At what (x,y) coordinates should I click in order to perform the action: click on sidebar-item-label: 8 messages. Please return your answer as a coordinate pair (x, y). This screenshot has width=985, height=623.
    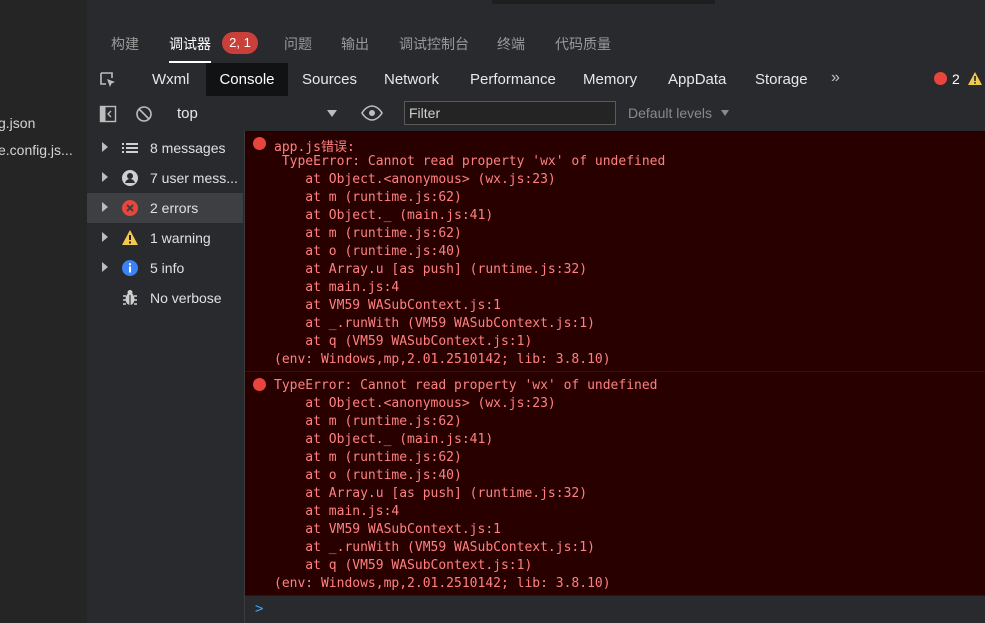
    Looking at the image, I should click on (188, 148).